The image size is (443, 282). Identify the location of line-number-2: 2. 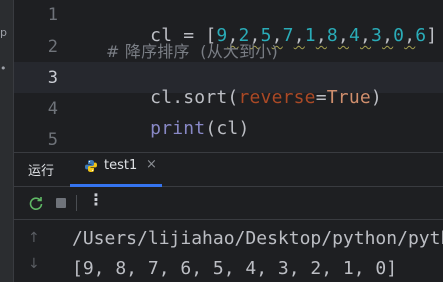
(52, 47).